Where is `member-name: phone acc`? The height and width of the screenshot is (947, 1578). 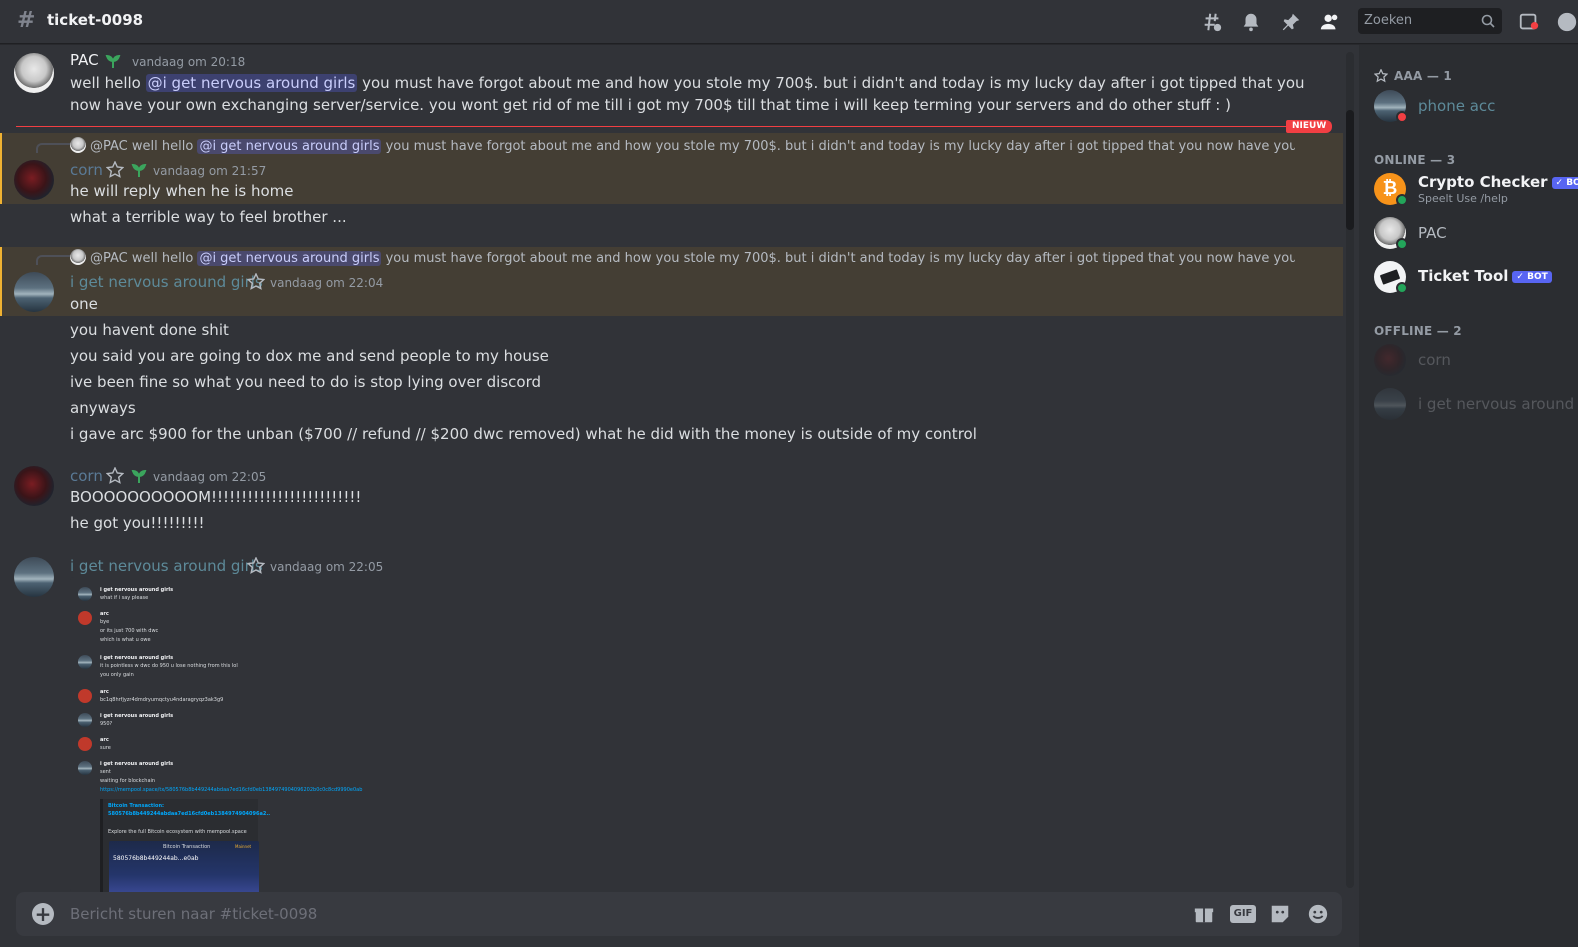 member-name: phone acc is located at coordinates (1457, 106).